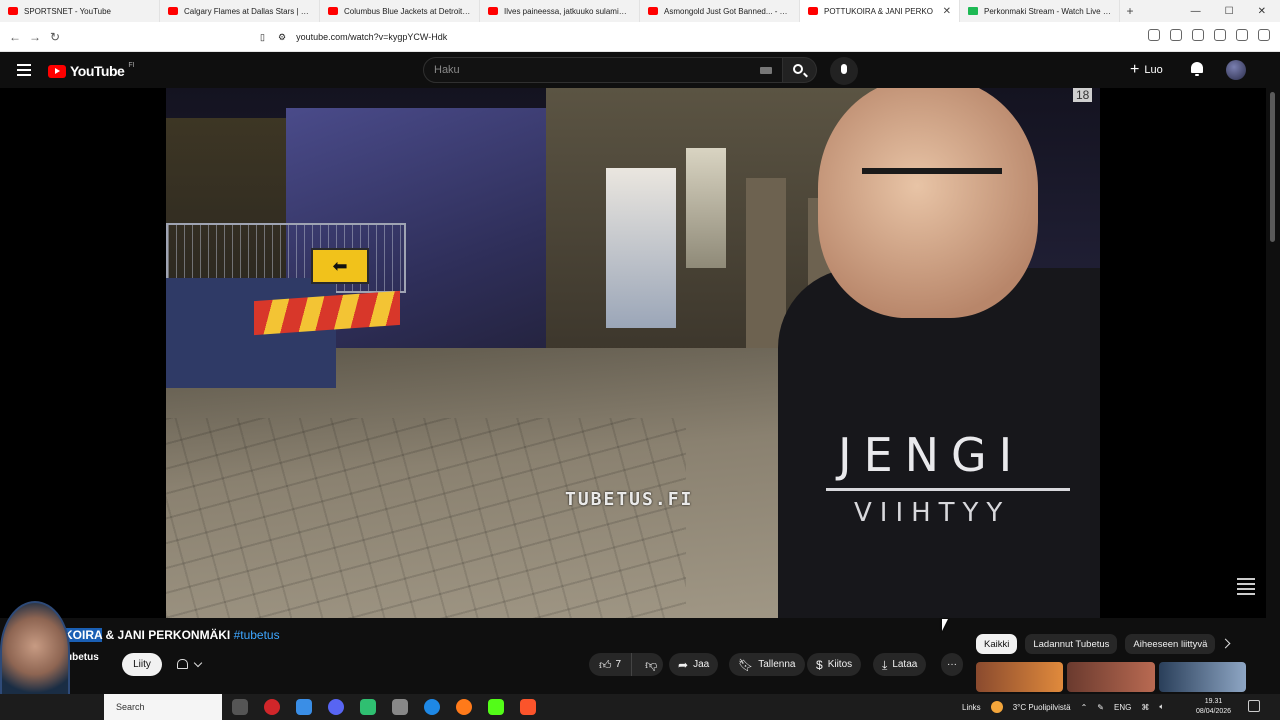  I want to click on close-window-icon: ✕, so click(1262, 11).